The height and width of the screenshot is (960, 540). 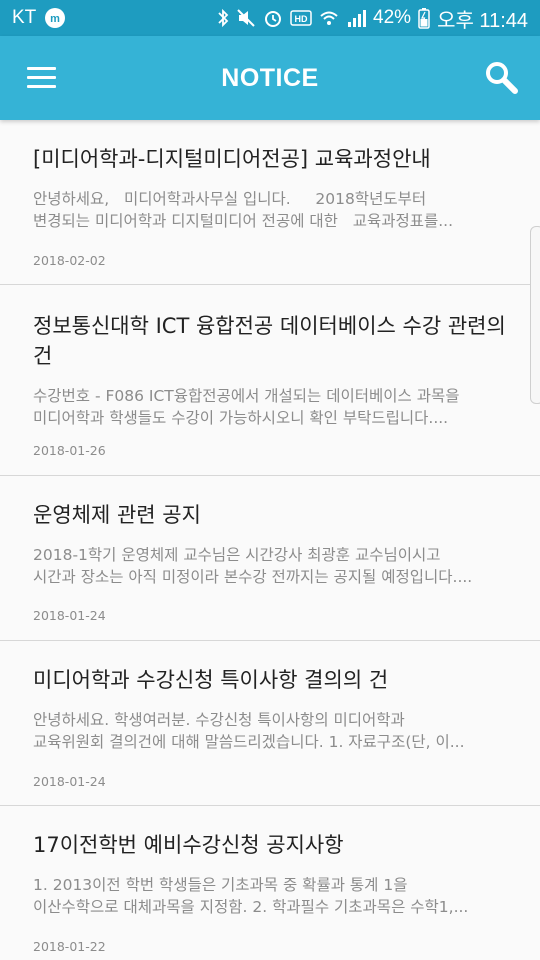 What do you see at coordinates (223, 18) in the screenshot?
I see `bluetooth-icon` at bounding box center [223, 18].